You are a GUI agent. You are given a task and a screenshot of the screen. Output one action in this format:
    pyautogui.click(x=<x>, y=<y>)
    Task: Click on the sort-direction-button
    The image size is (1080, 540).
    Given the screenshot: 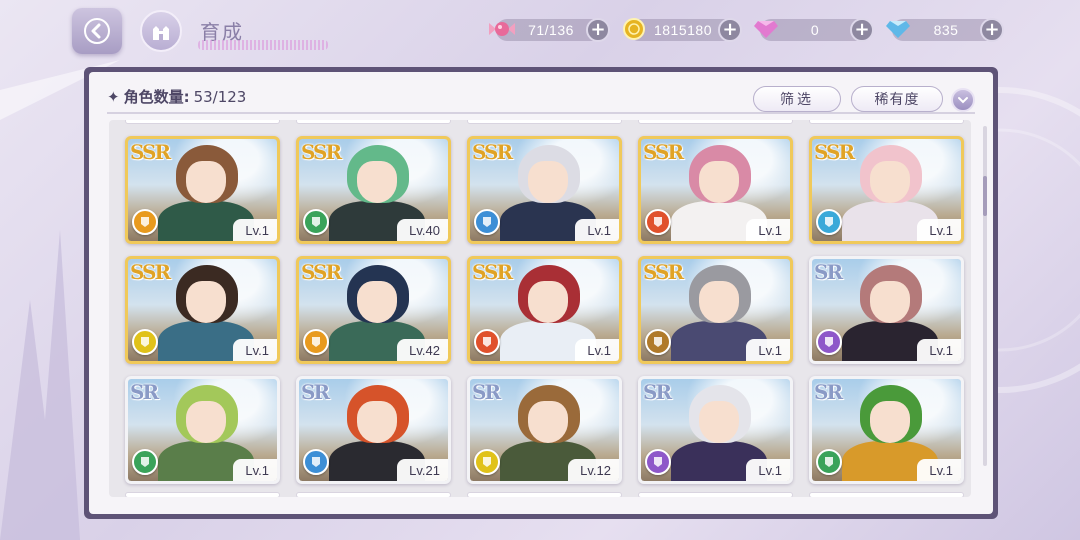 What is the action you would take?
    pyautogui.click(x=963, y=100)
    